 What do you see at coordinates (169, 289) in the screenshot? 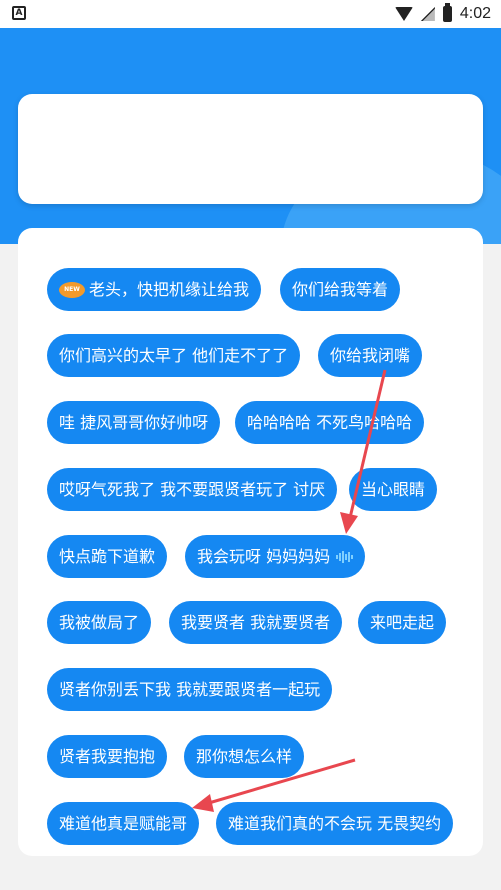
I see `chip-label: 老头，快把机缘让给我` at bounding box center [169, 289].